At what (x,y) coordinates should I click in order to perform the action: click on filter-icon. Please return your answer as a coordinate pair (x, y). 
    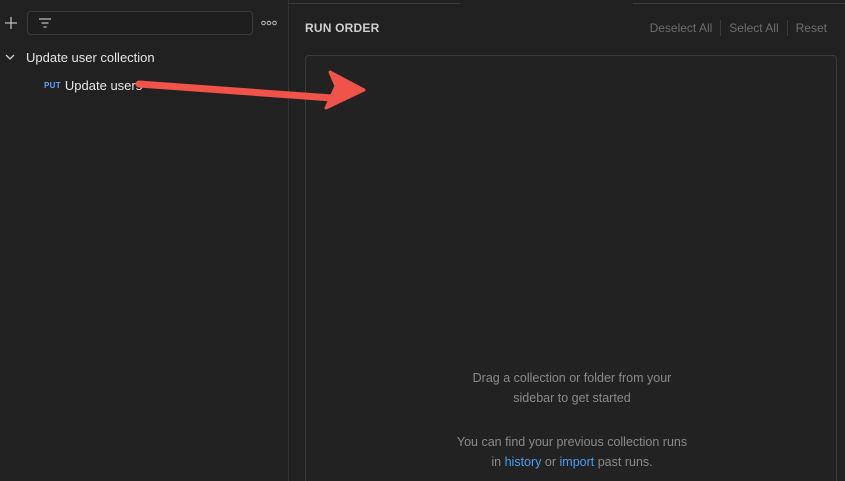
    Looking at the image, I should click on (46, 23).